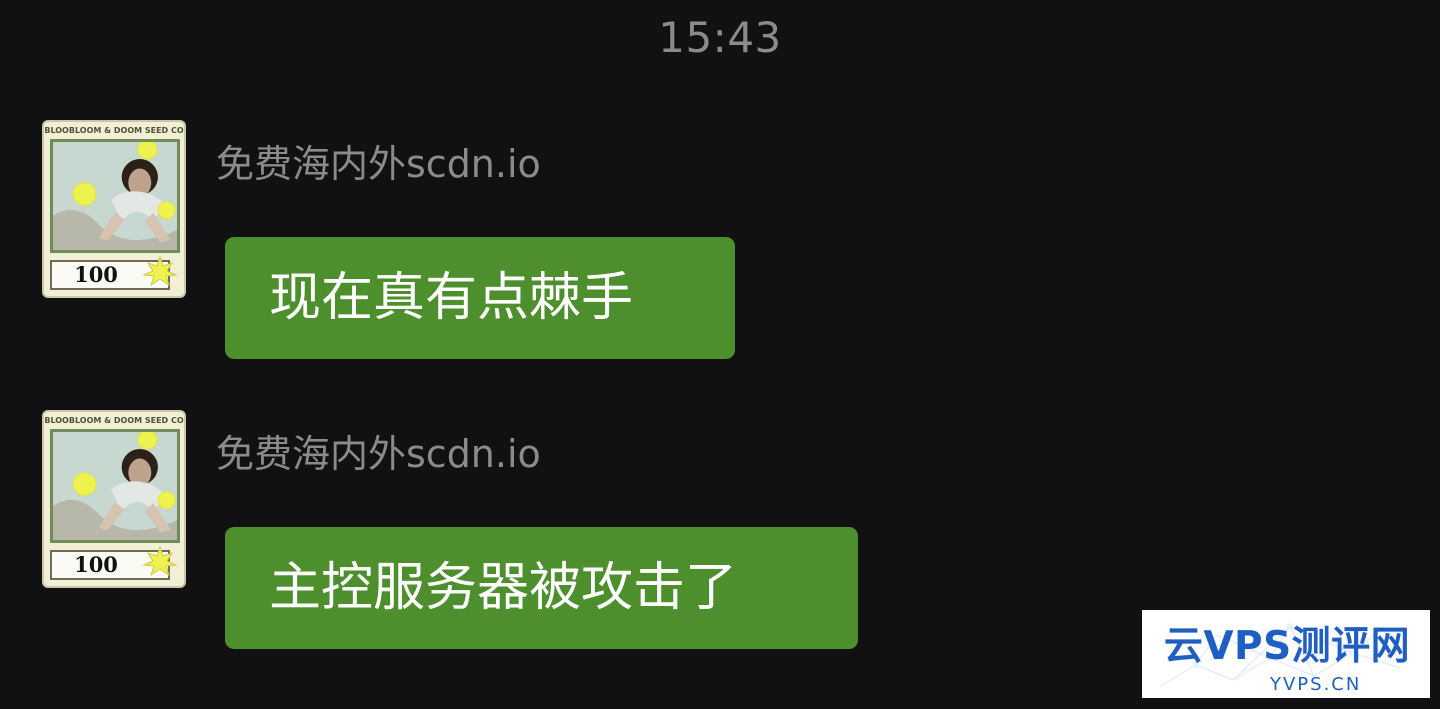  I want to click on watermark-title: 云VPS测评网, so click(1287, 646).